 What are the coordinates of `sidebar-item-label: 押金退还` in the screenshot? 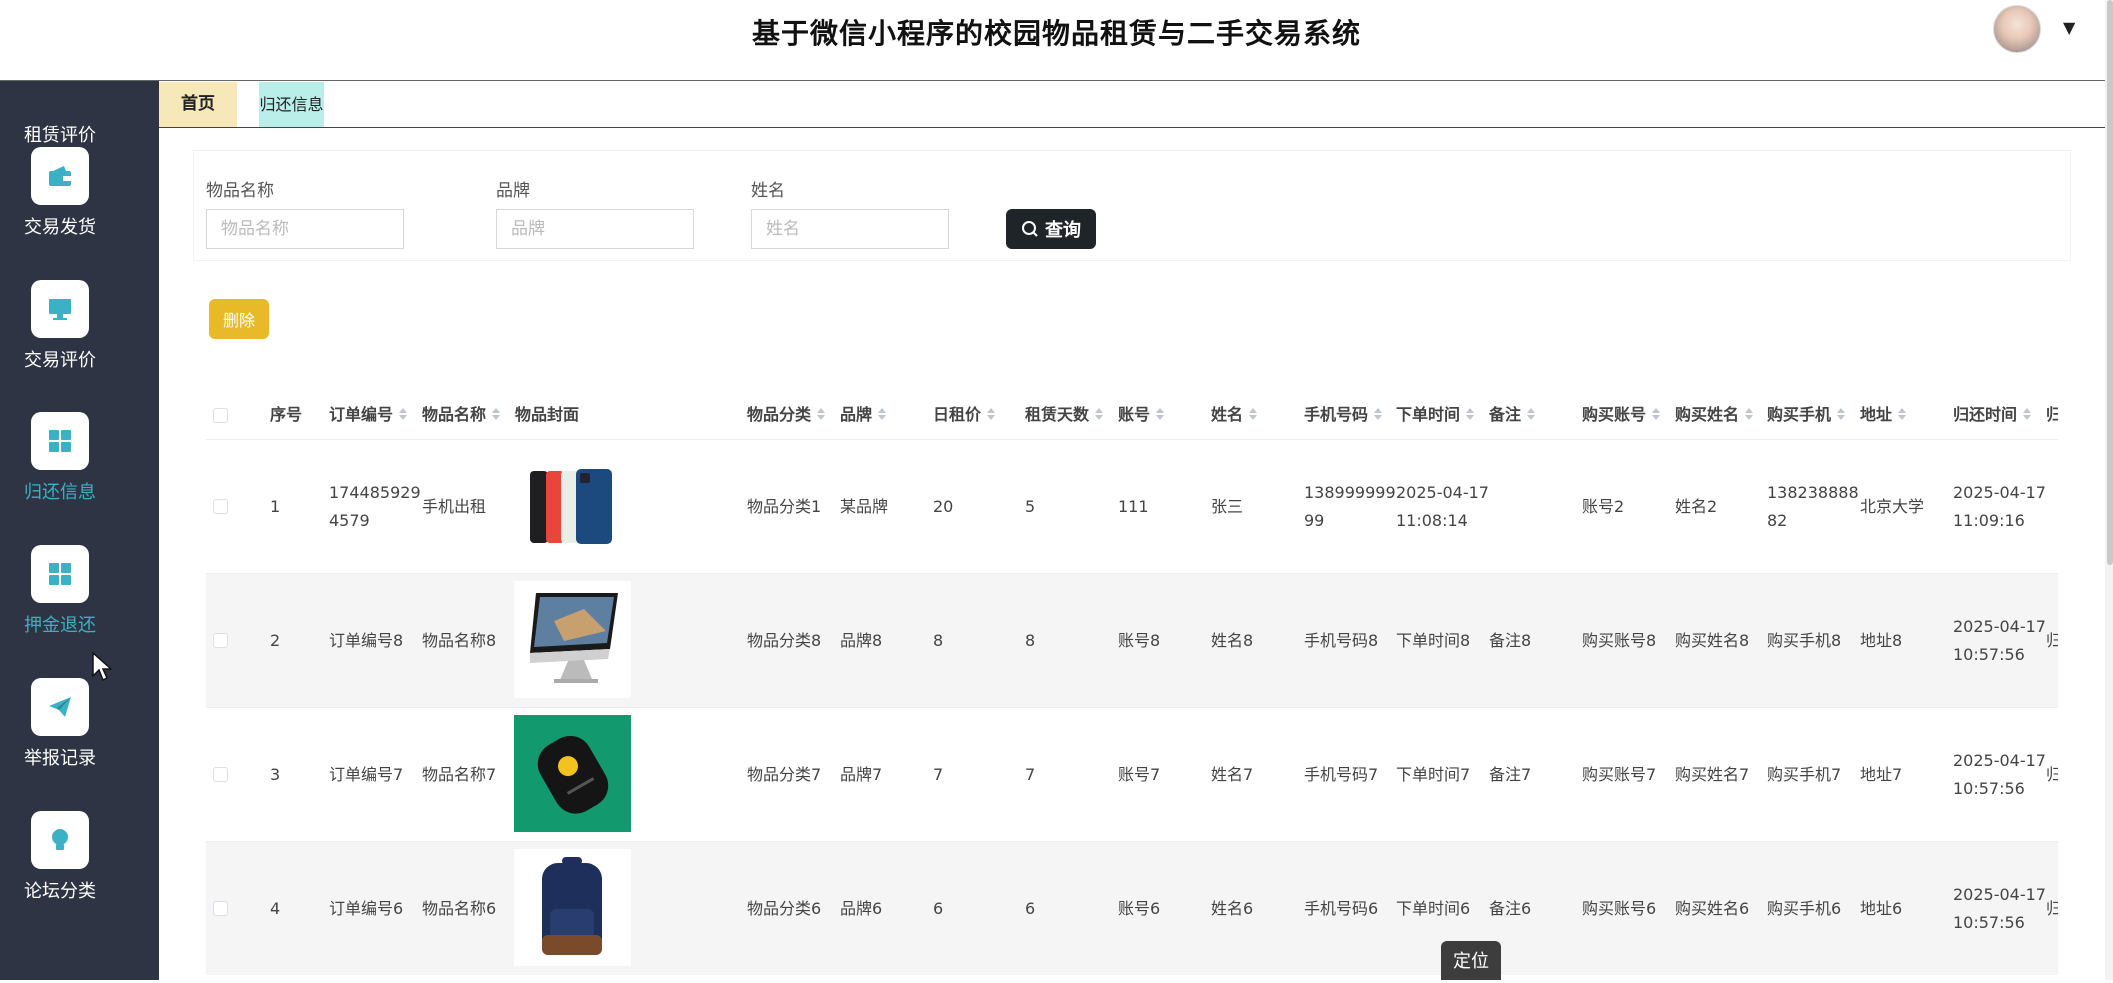 It's located at (60, 625).